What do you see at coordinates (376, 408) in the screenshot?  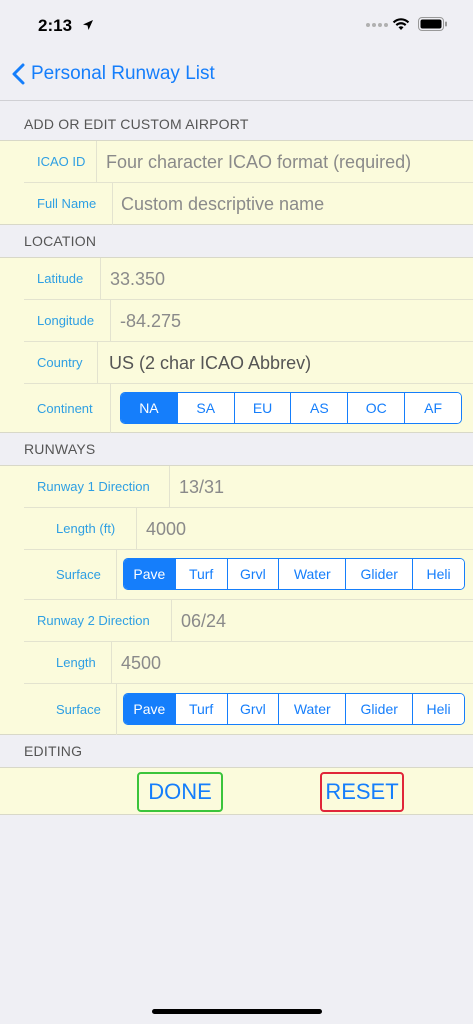 I see `continent-option-oc: OC` at bounding box center [376, 408].